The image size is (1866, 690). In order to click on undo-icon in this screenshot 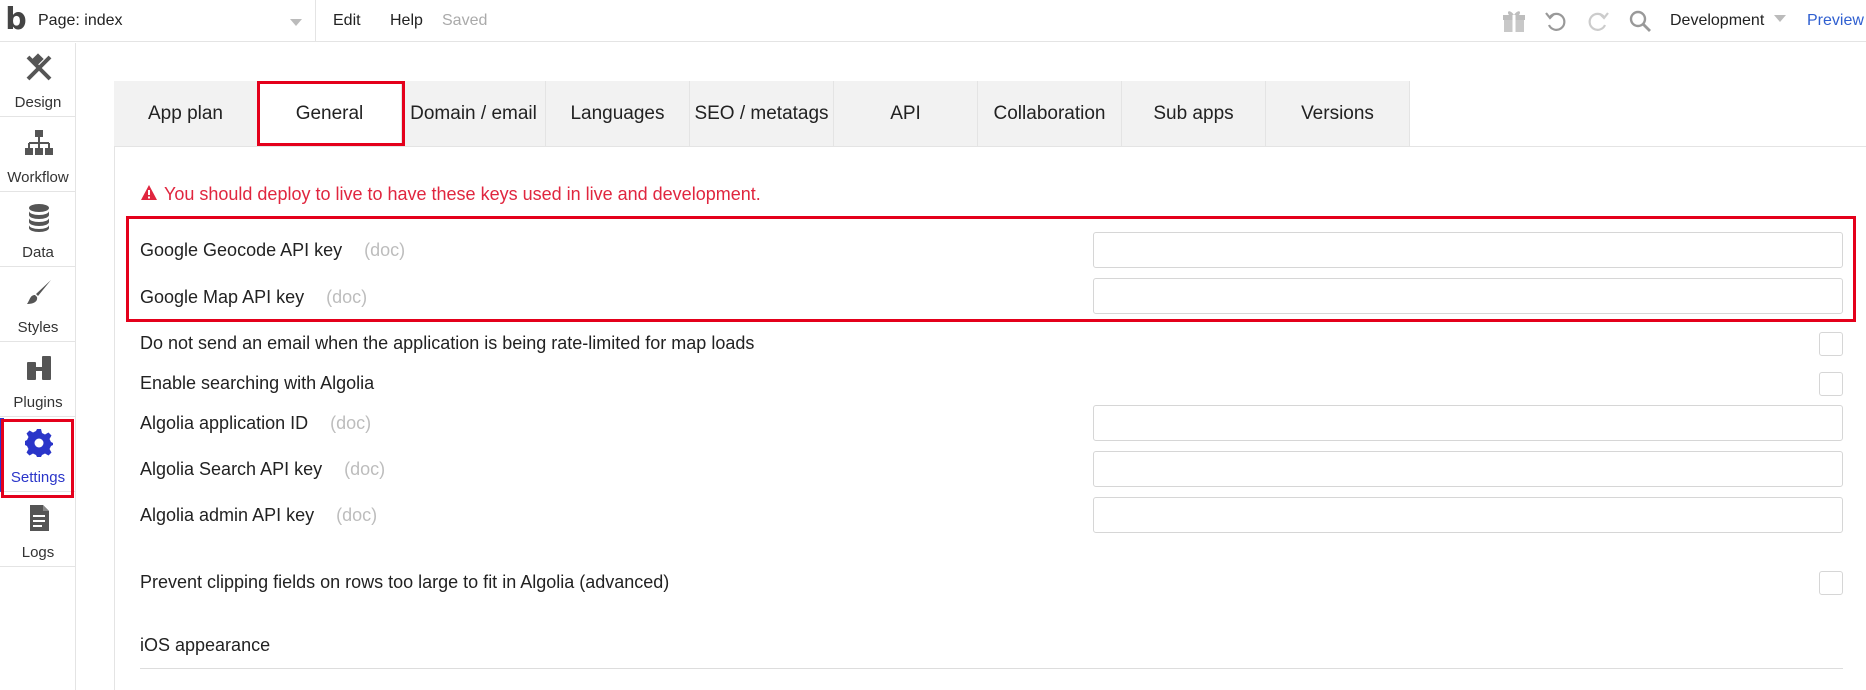, I will do `click(1556, 21)`.